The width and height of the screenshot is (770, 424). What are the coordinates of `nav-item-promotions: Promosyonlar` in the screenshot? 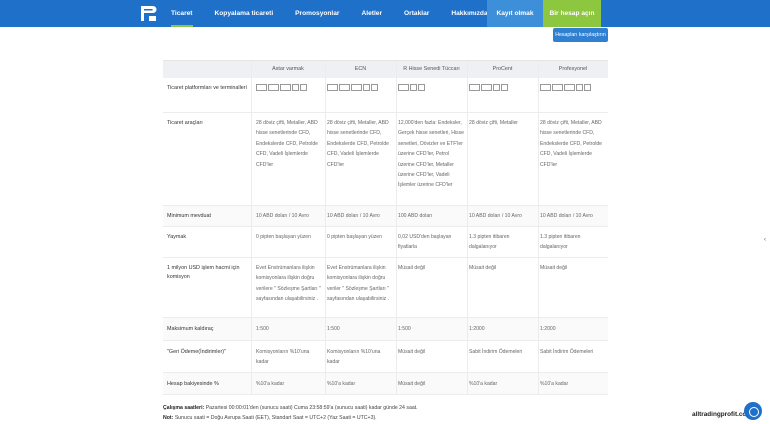 It's located at (317, 13).